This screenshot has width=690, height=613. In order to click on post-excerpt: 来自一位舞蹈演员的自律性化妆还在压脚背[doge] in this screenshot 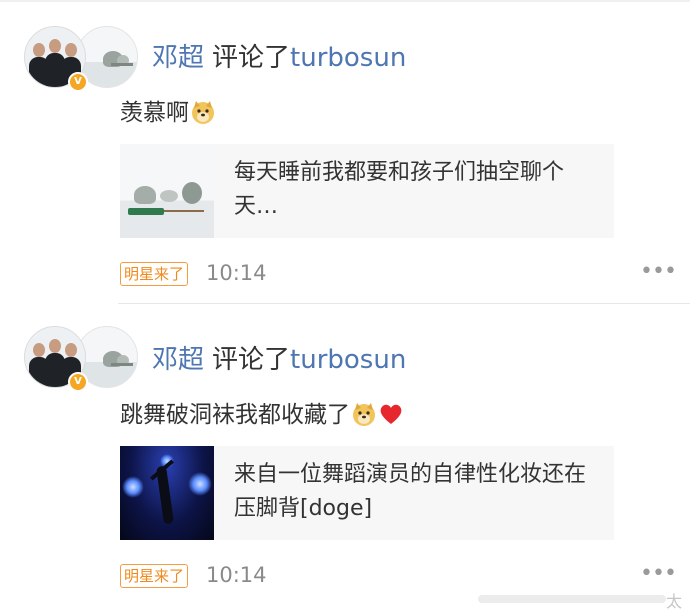, I will do `click(410, 491)`.